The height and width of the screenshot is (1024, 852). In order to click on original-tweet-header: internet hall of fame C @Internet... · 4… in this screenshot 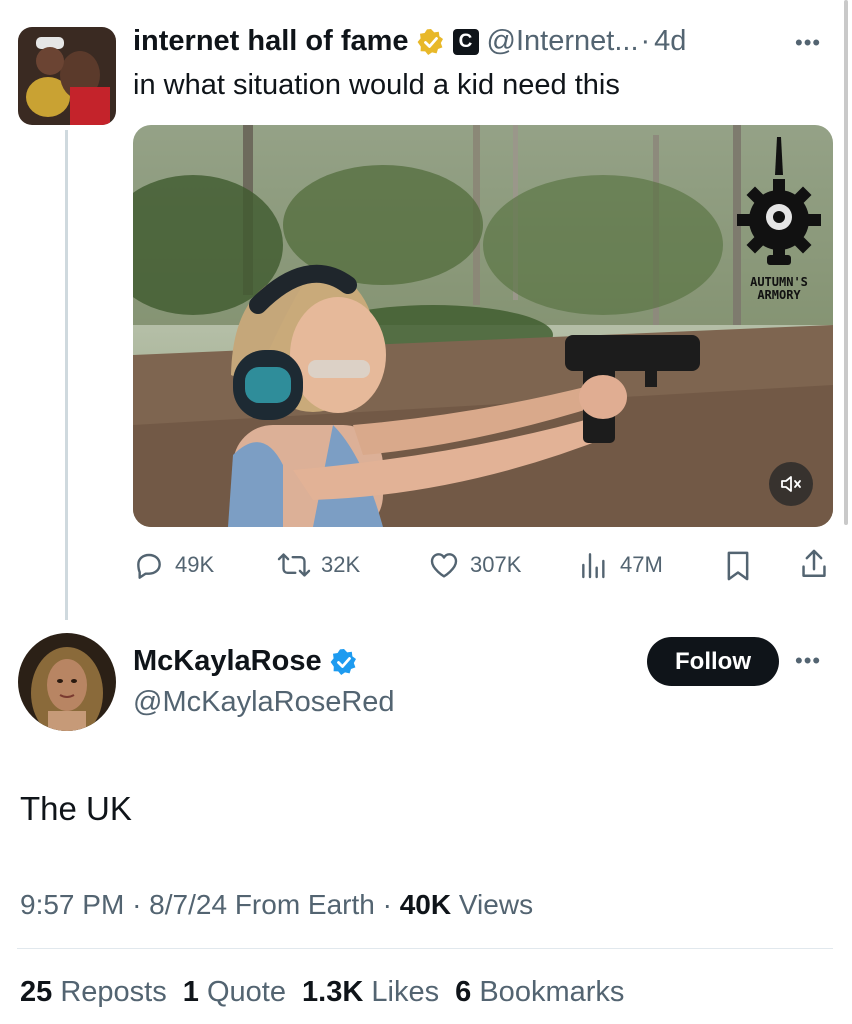, I will do `click(409, 41)`.